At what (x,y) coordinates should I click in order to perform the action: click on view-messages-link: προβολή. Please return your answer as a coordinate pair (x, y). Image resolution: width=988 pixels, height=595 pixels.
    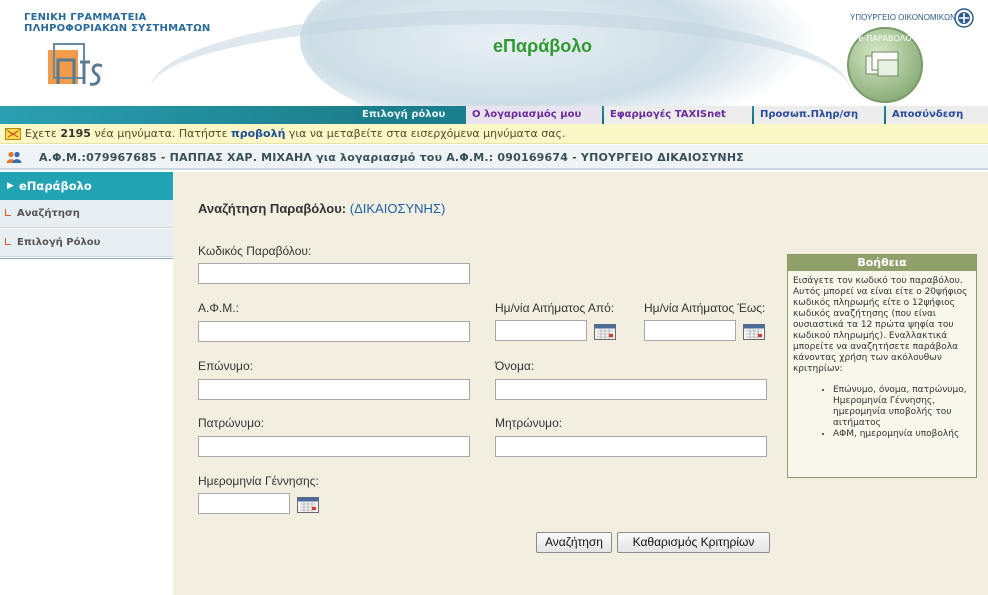
    Looking at the image, I should click on (258, 133).